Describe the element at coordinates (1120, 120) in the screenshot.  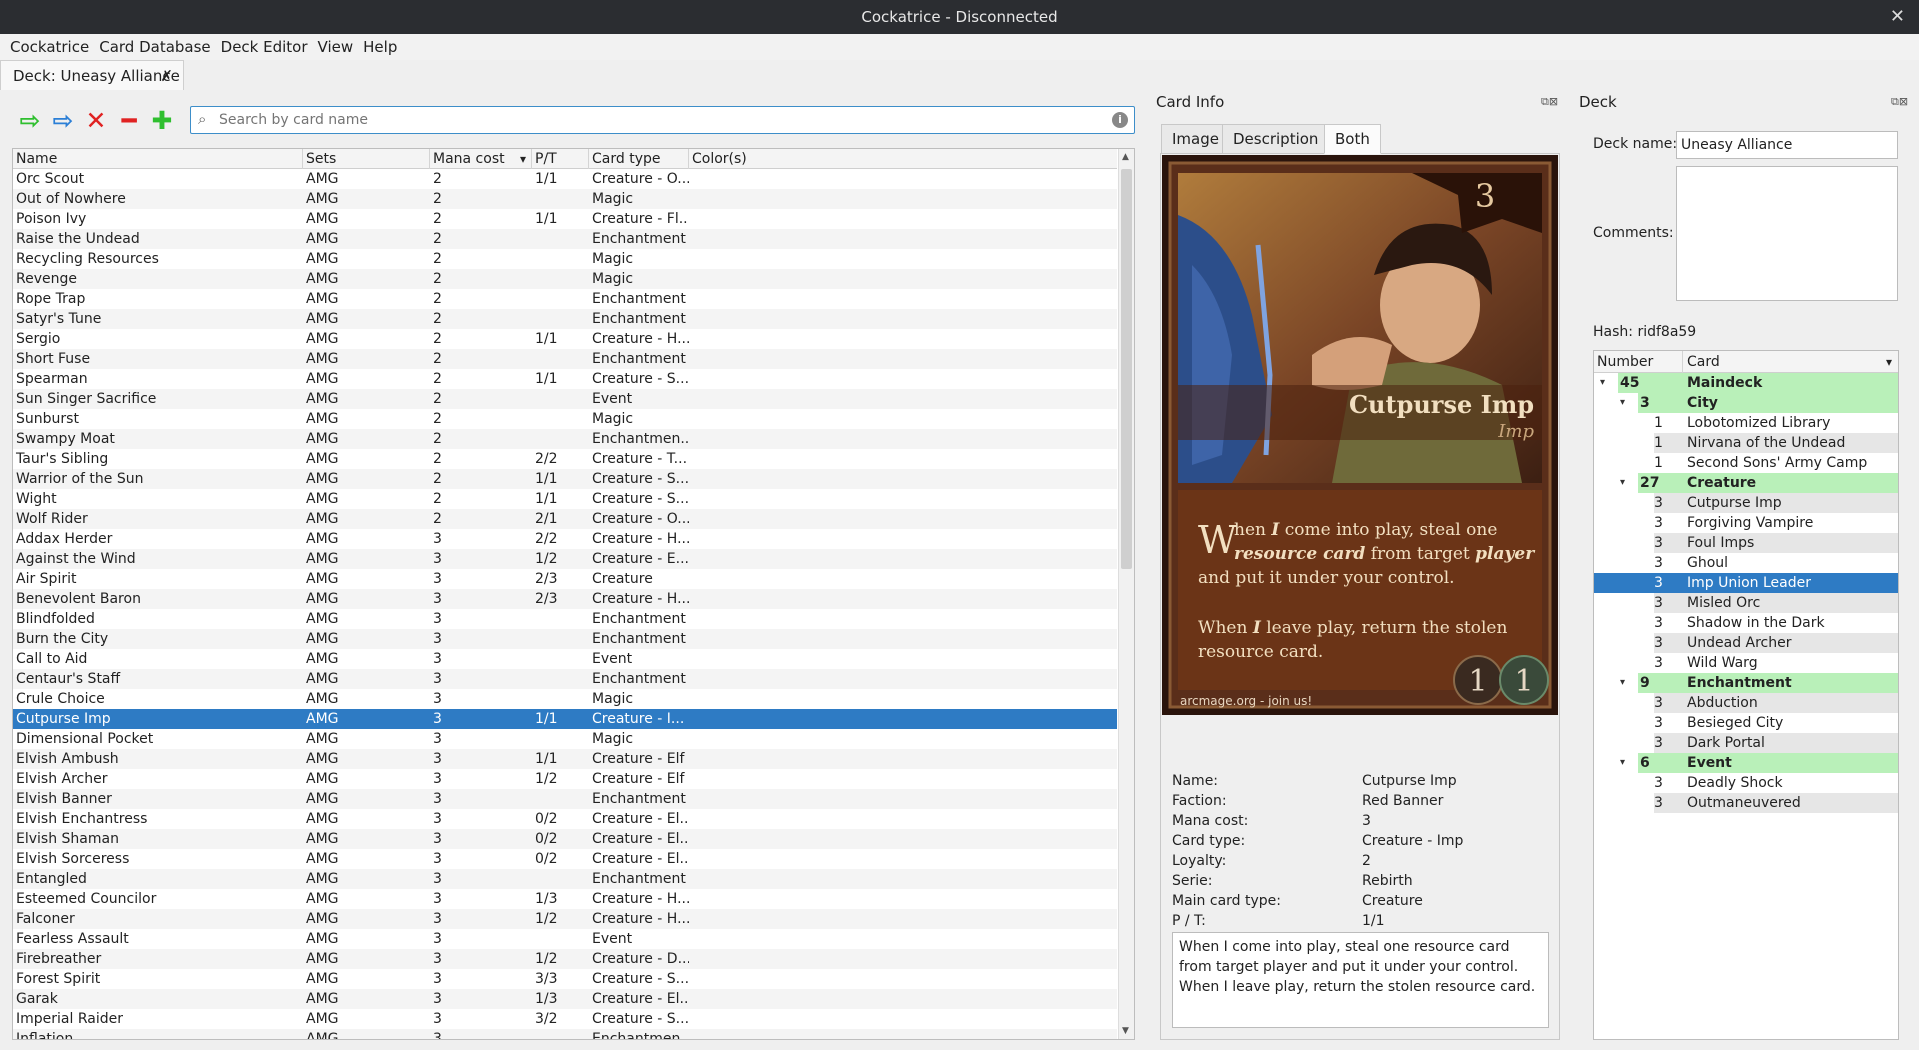
I see `info-icon: i` at that location.